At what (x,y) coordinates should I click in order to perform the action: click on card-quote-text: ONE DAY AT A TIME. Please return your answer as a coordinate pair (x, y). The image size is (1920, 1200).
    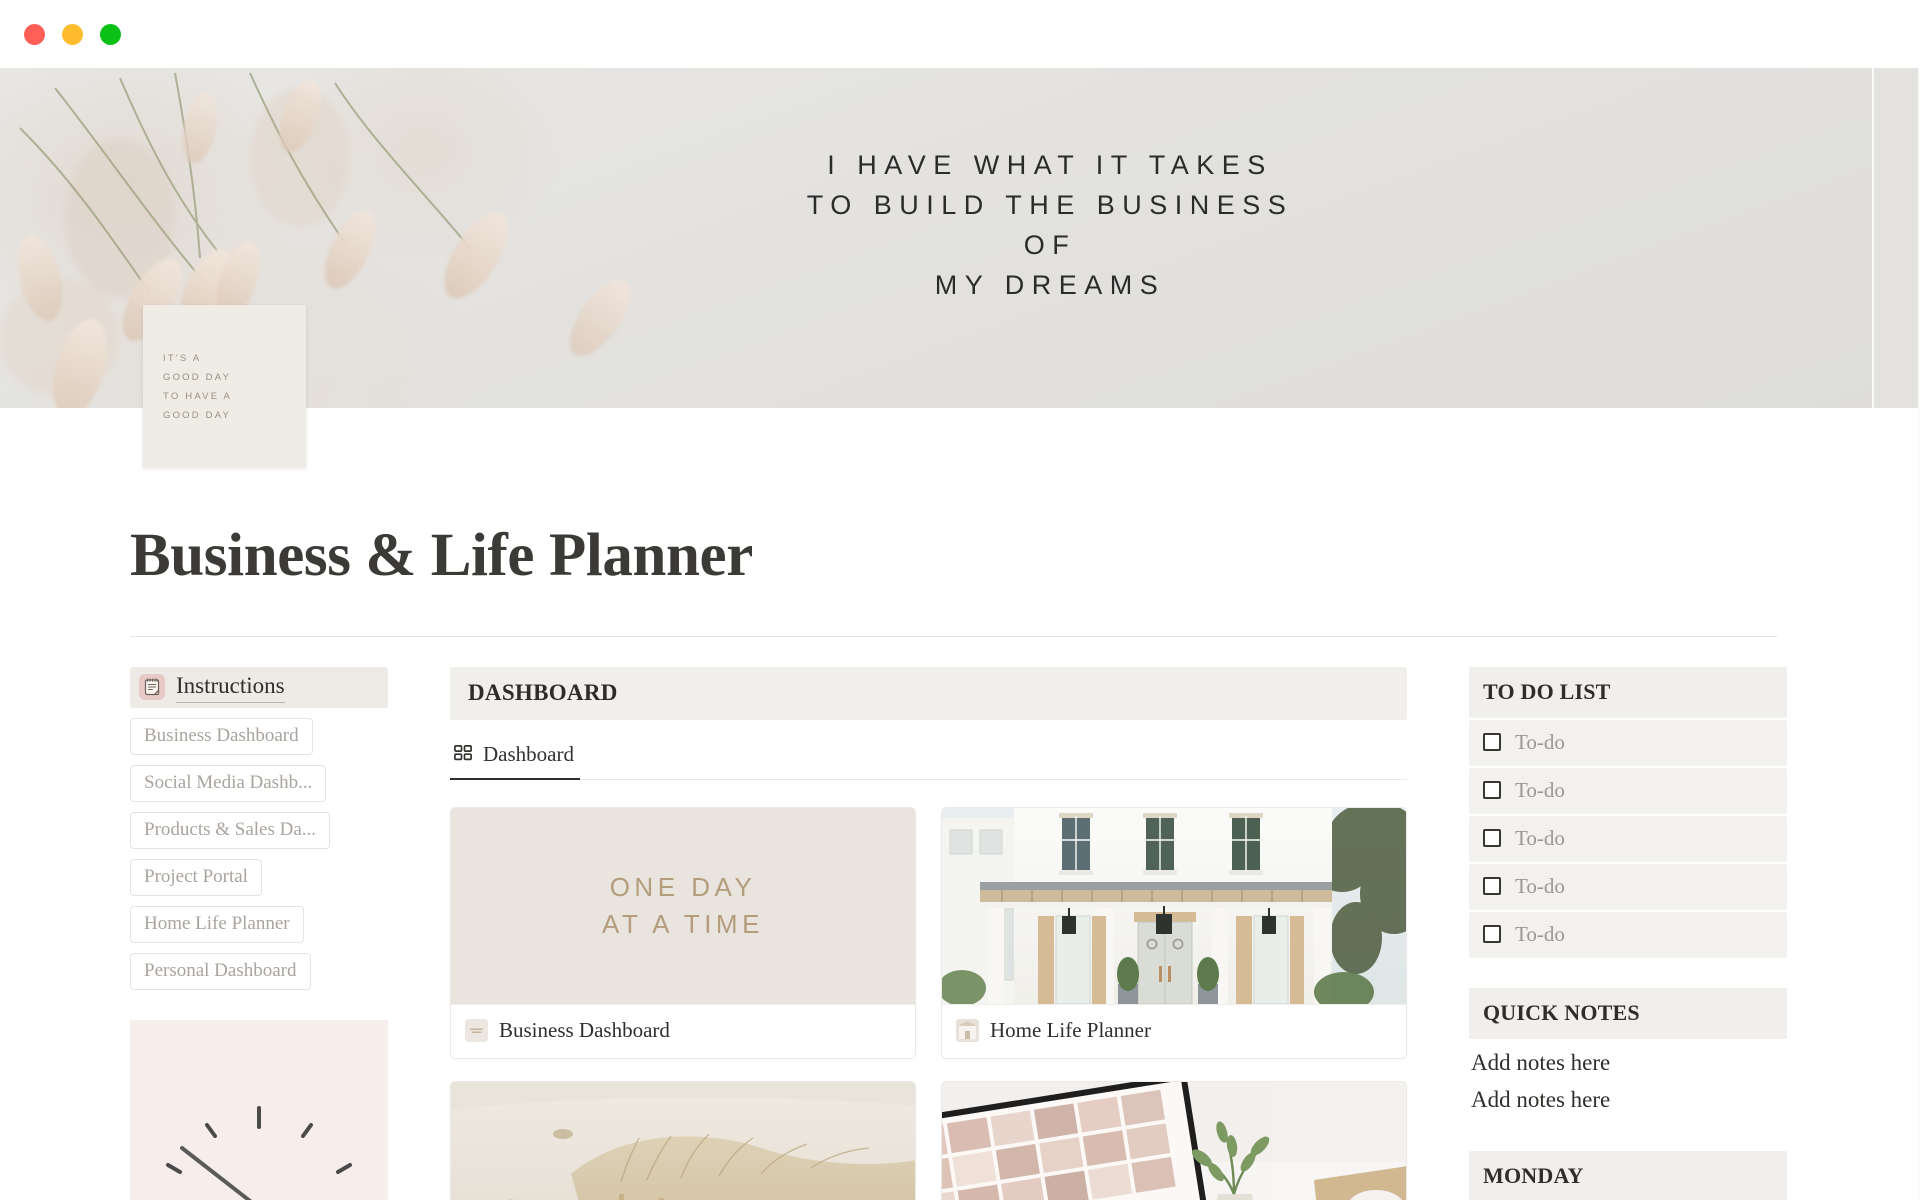
    Looking at the image, I should click on (683, 905).